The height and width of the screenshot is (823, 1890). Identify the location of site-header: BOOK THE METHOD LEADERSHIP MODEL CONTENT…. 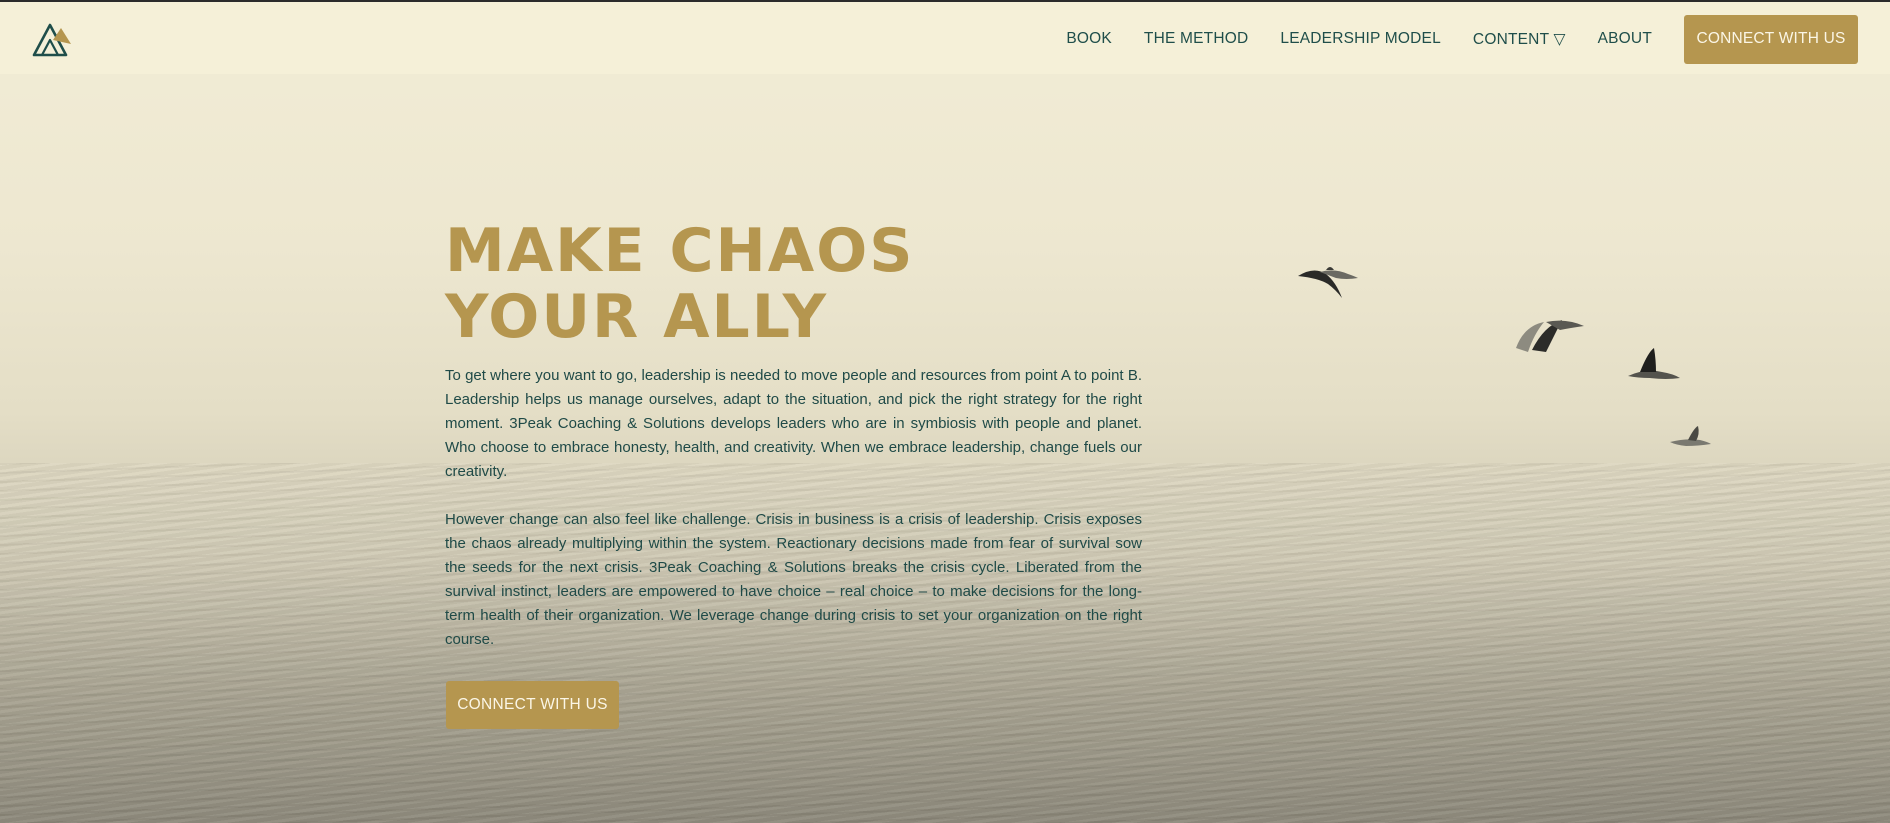
(945, 38).